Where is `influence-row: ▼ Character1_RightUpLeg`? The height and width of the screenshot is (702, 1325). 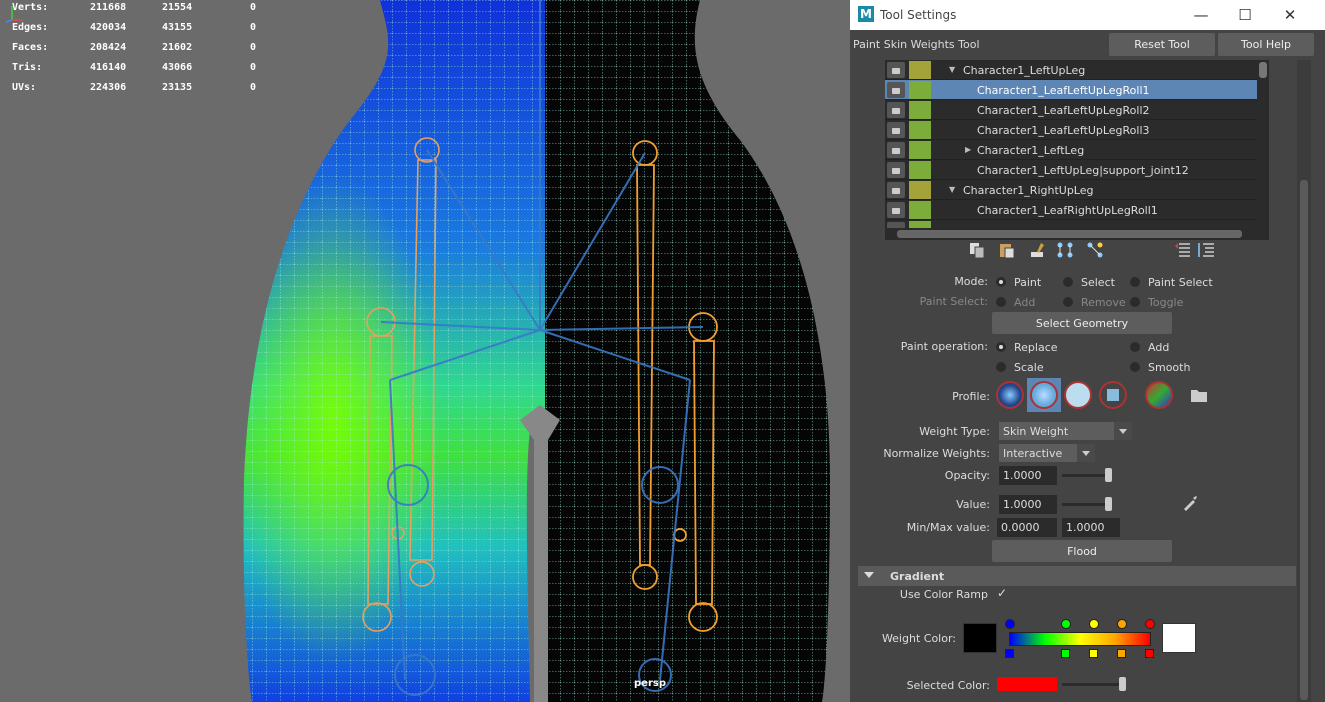 influence-row: ▼ Character1_RightUpLeg is located at coordinates (1071, 190).